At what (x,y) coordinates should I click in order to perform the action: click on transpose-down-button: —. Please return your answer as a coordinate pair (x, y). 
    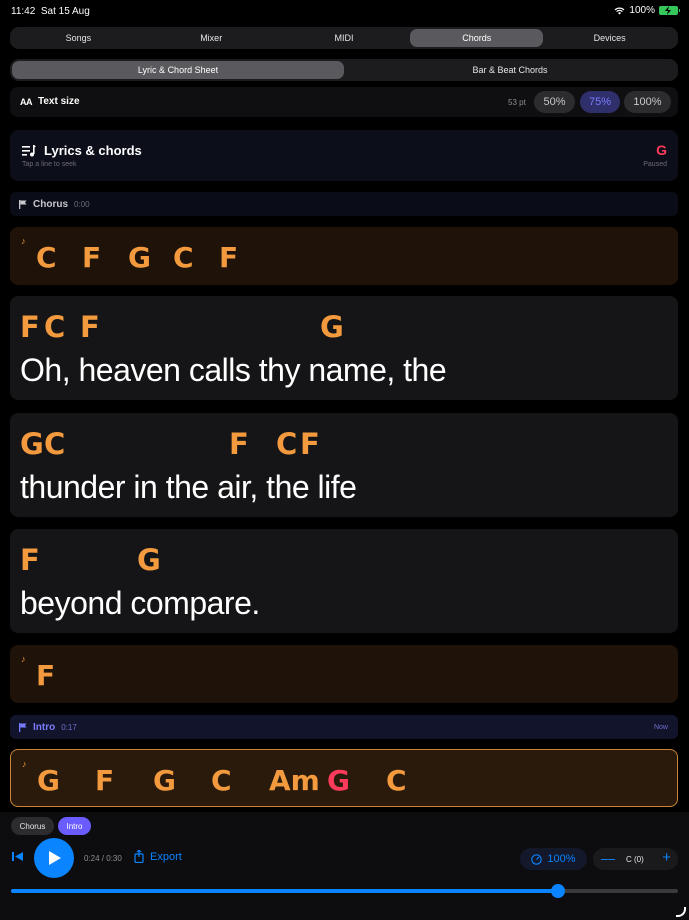
    Looking at the image, I should click on (608, 858).